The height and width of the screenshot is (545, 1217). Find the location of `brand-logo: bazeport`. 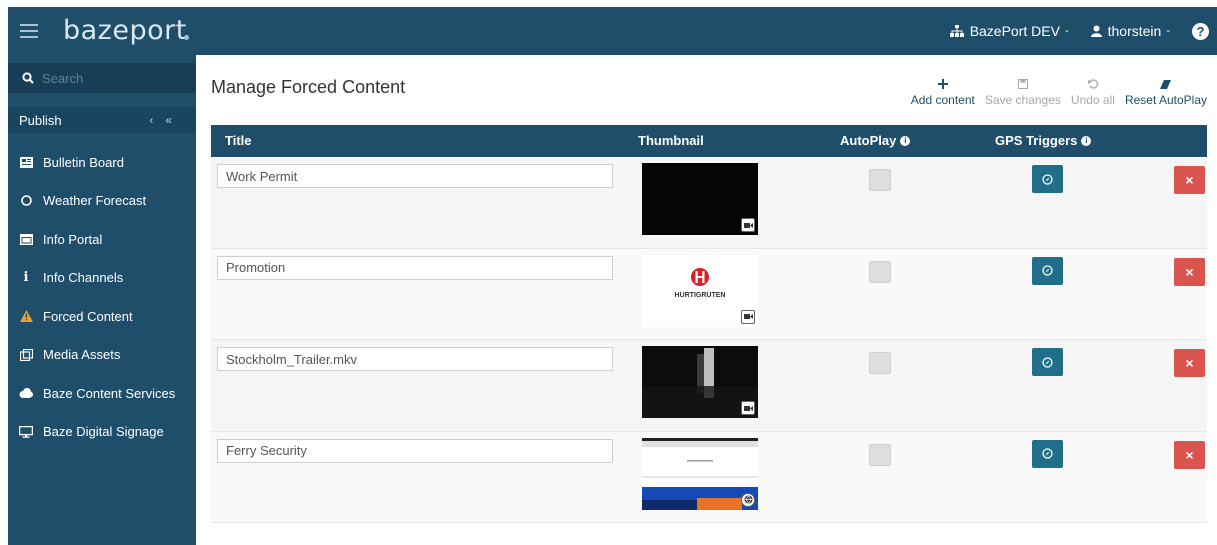

brand-logo: bazeport is located at coordinates (125, 30).